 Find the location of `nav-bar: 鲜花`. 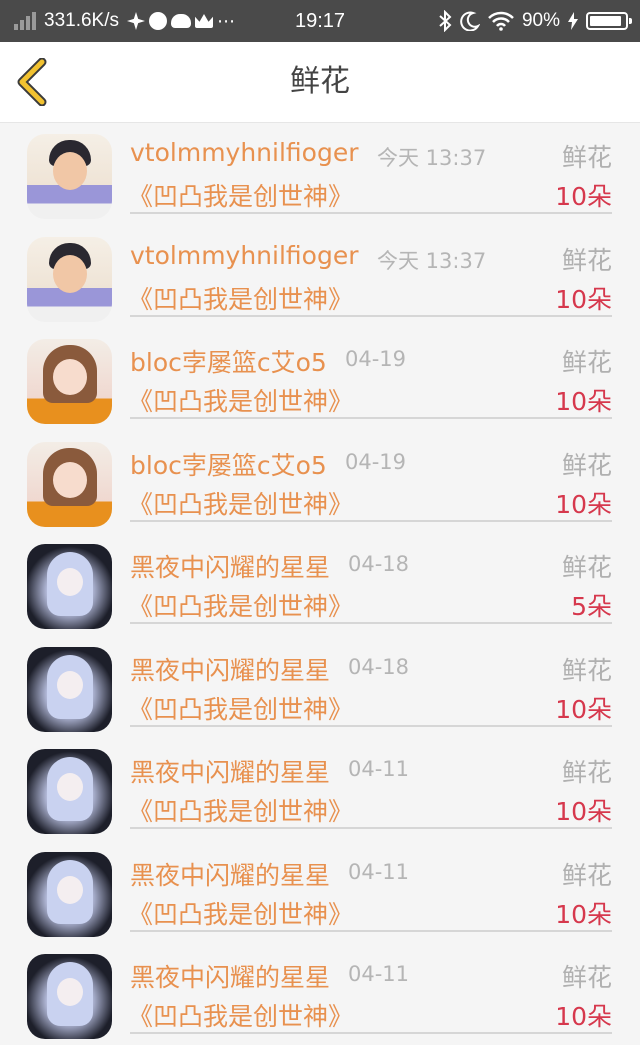

nav-bar: 鲜花 is located at coordinates (320, 82).